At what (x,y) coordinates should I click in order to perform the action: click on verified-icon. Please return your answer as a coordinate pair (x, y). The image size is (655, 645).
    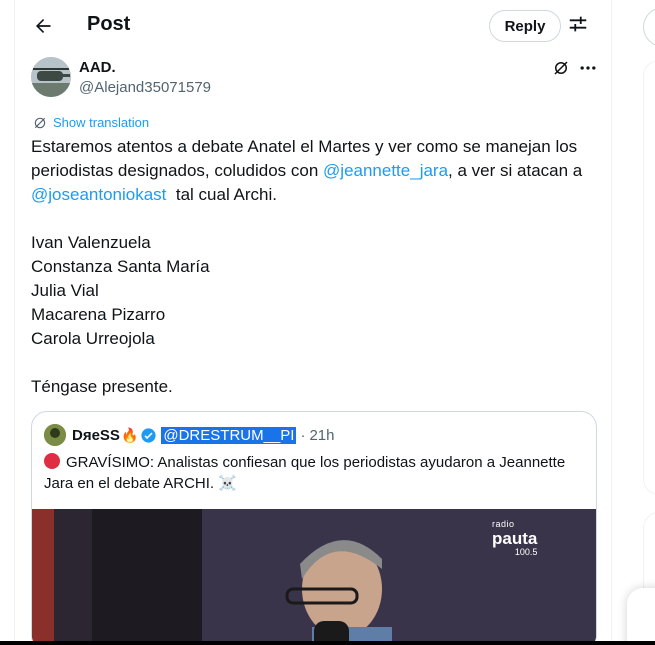
    Looking at the image, I should click on (148, 435).